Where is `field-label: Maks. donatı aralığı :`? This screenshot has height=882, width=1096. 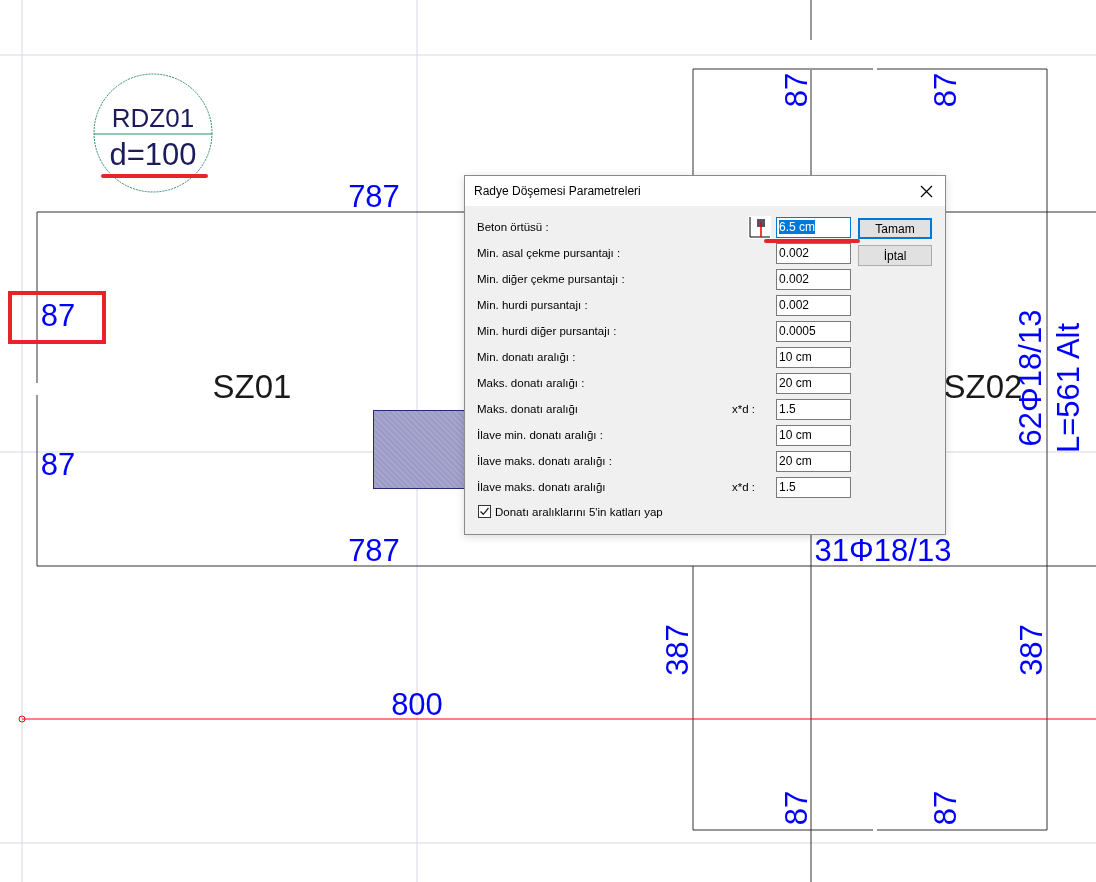
field-label: Maks. donatı aralığı : is located at coordinates (531, 383).